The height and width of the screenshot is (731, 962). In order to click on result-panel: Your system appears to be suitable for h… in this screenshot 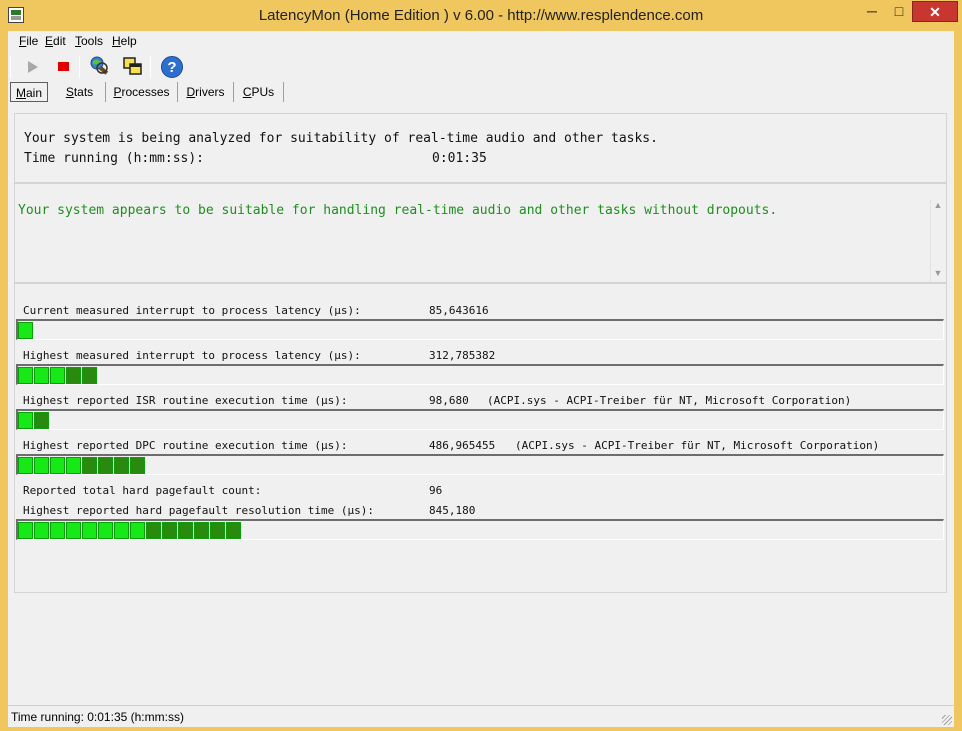, I will do `click(480, 233)`.